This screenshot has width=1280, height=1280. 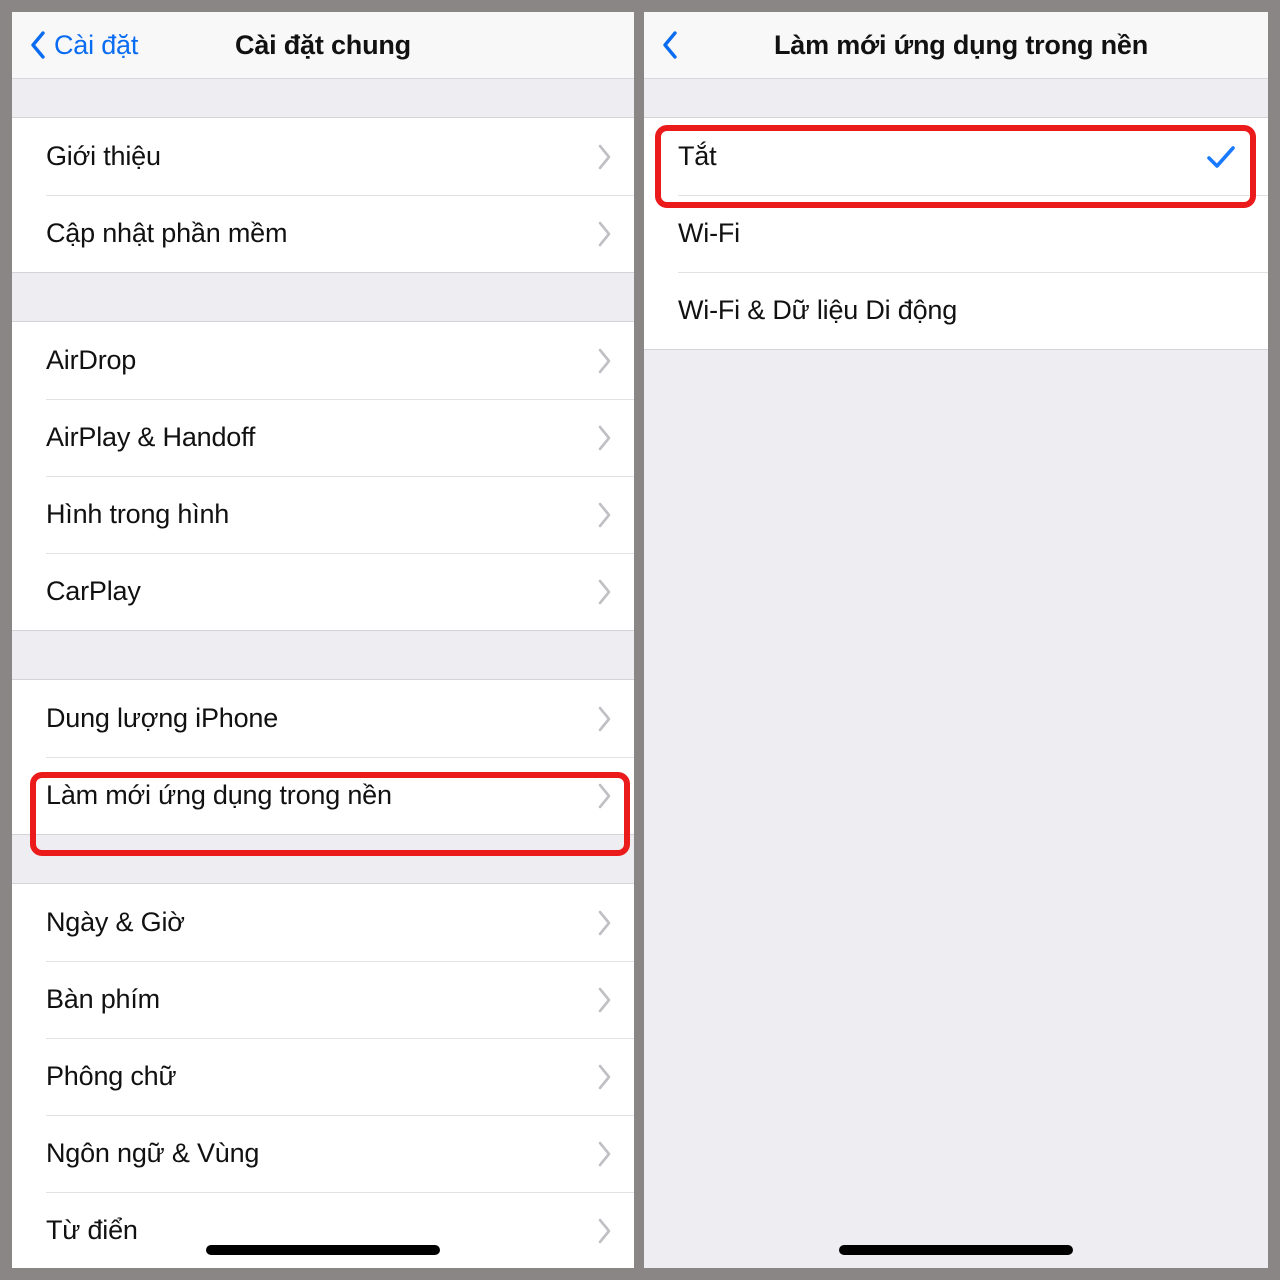 I want to click on row-label: CarPlay, so click(x=93, y=591).